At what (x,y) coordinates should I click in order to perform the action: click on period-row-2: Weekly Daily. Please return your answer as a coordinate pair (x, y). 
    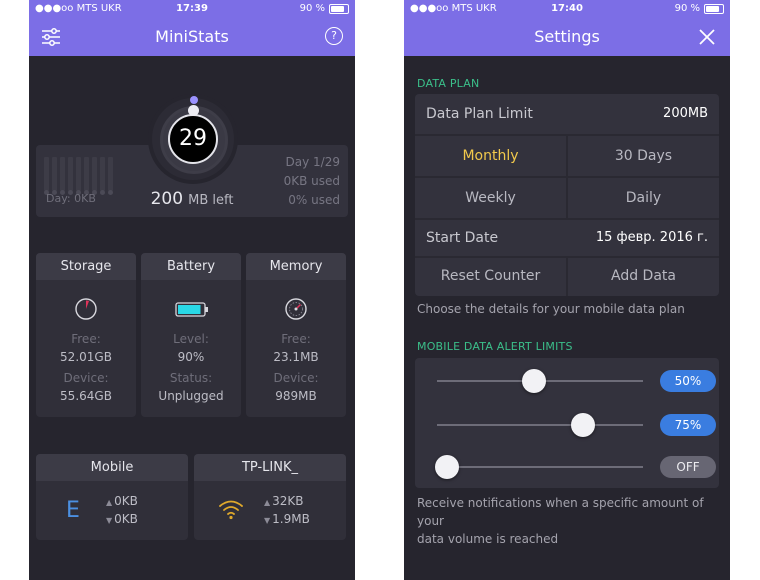
    Looking at the image, I should click on (567, 198).